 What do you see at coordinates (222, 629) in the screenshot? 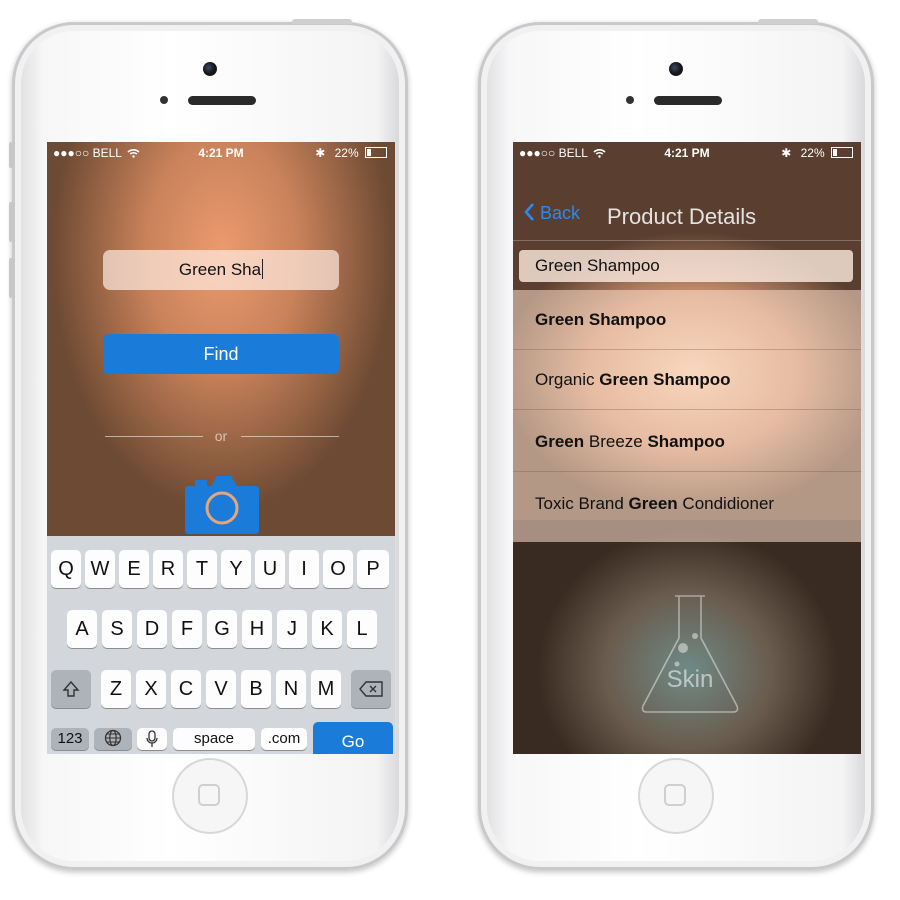
I see `key-g: G` at bounding box center [222, 629].